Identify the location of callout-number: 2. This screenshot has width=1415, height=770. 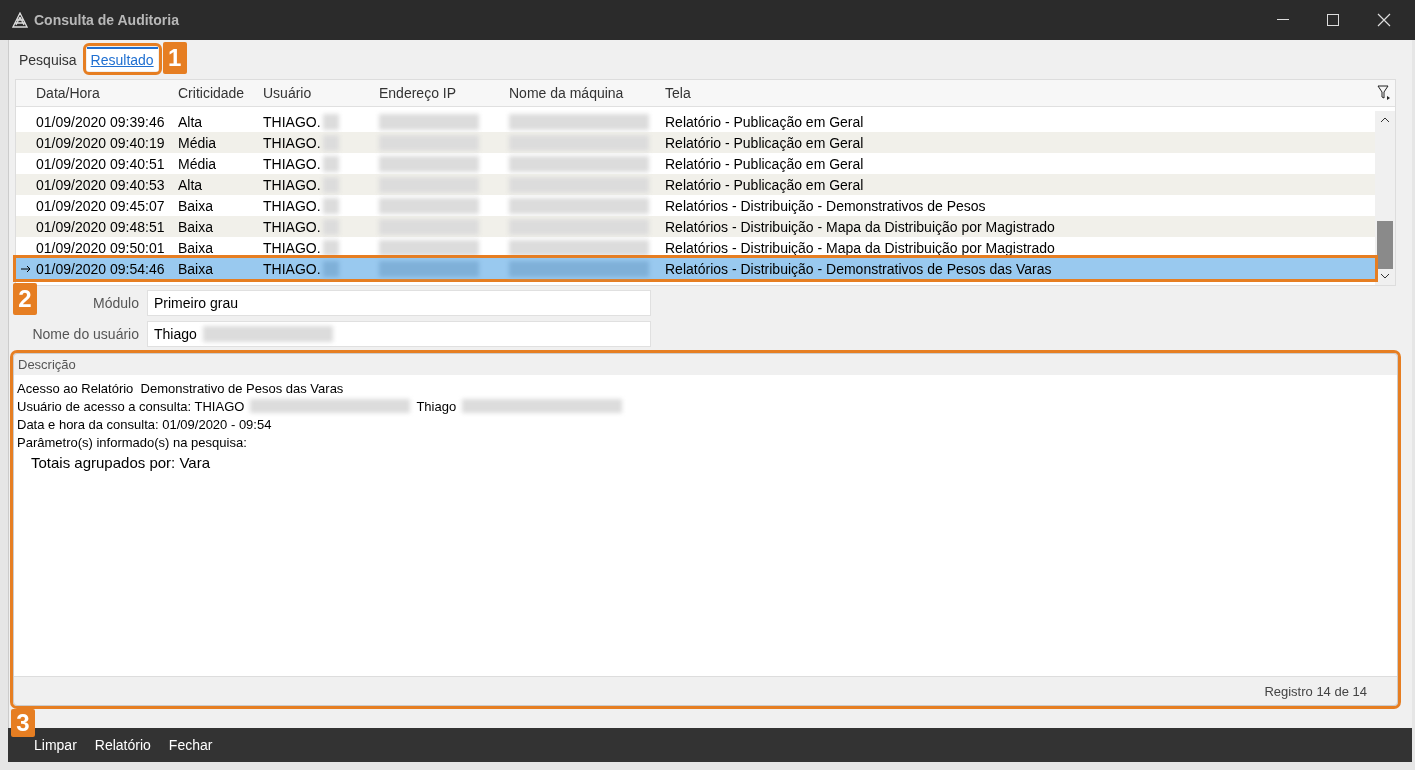
(25, 299).